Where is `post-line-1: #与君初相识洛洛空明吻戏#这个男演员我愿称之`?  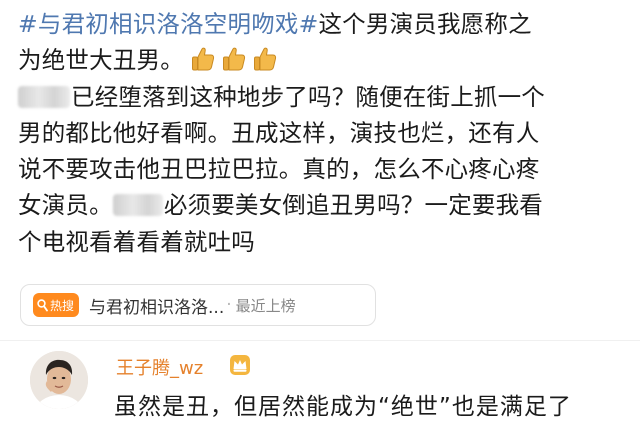 post-line-1: #与君初相识洛洛空明吻戏#这个男演员我愿称之 is located at coordinates (324, 24).